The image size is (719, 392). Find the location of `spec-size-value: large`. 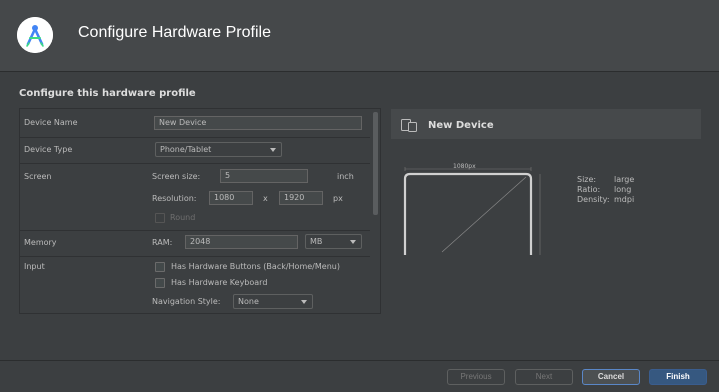

spec-size-value: large is located at coordinates (624, 179).